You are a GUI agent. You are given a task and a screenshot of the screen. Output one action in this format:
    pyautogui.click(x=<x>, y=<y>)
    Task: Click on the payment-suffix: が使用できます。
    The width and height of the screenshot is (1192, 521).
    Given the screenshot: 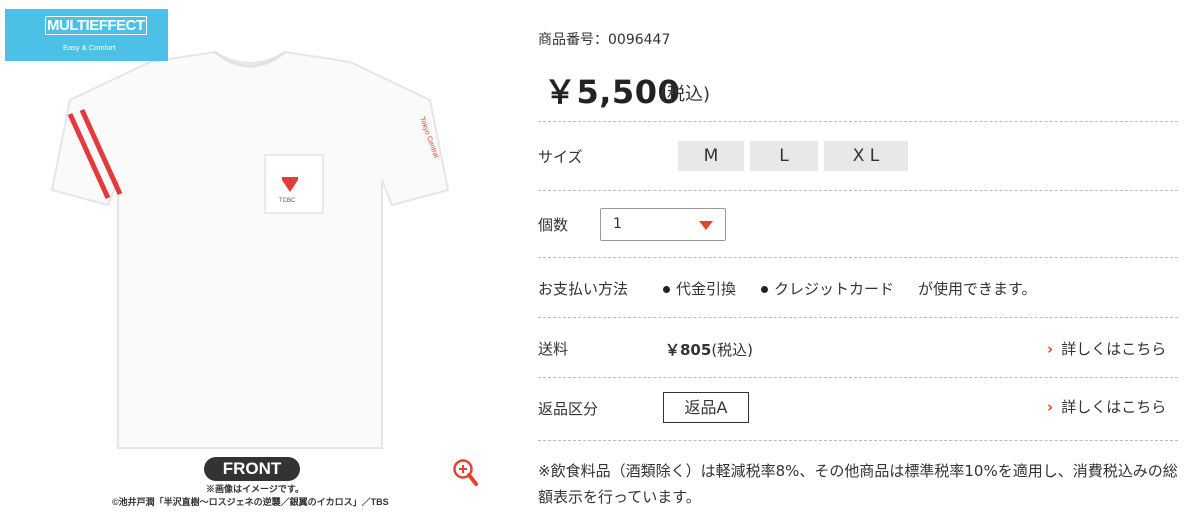 What is the action you would take?
    pyautogui.click(x=977, y=289)
    